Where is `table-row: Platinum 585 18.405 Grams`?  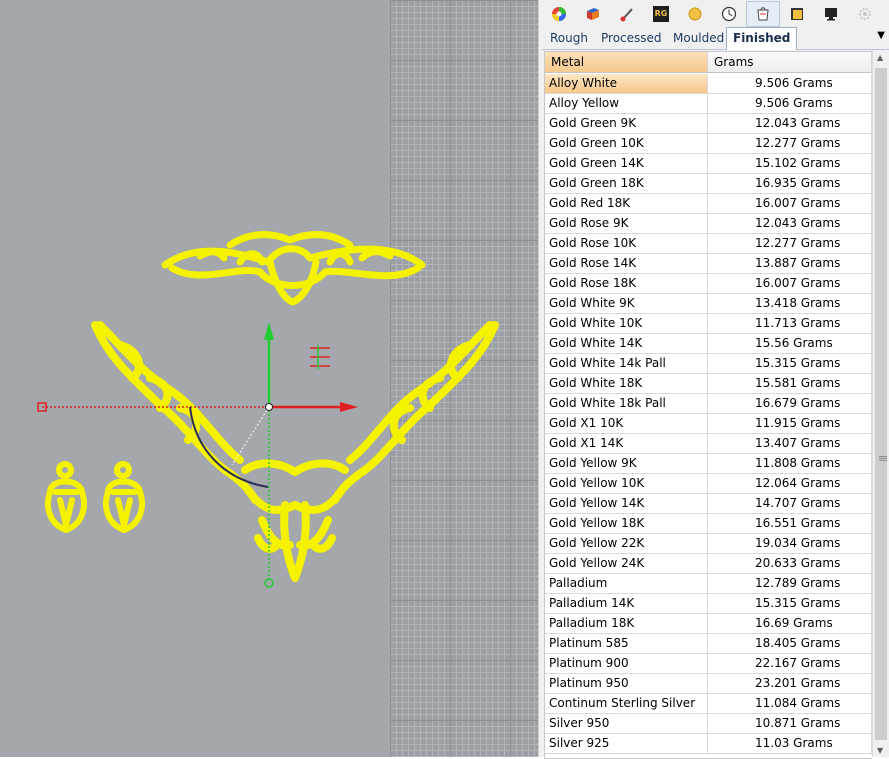
table-row: Platinum 585 18.405 Grams is located at coordinates (708, 644).